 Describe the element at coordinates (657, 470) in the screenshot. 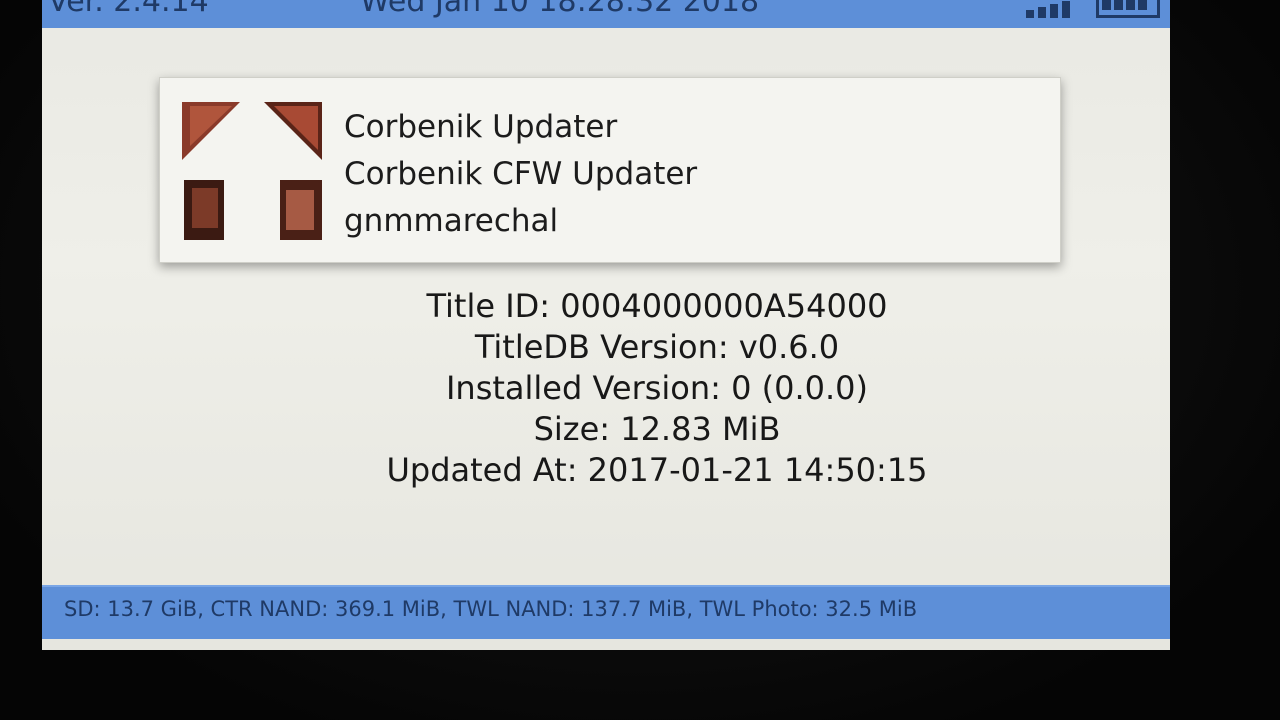

I see `updated-at: Updated At: 2017-01-21 14:50:15` at that location.